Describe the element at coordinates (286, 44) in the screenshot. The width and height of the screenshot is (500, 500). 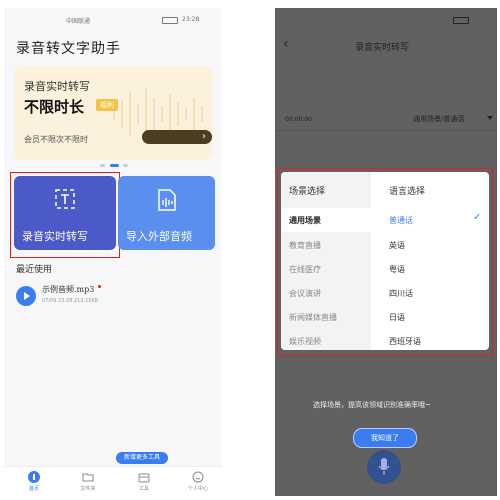
I see `back-arrow-icon: ‹` at that location.